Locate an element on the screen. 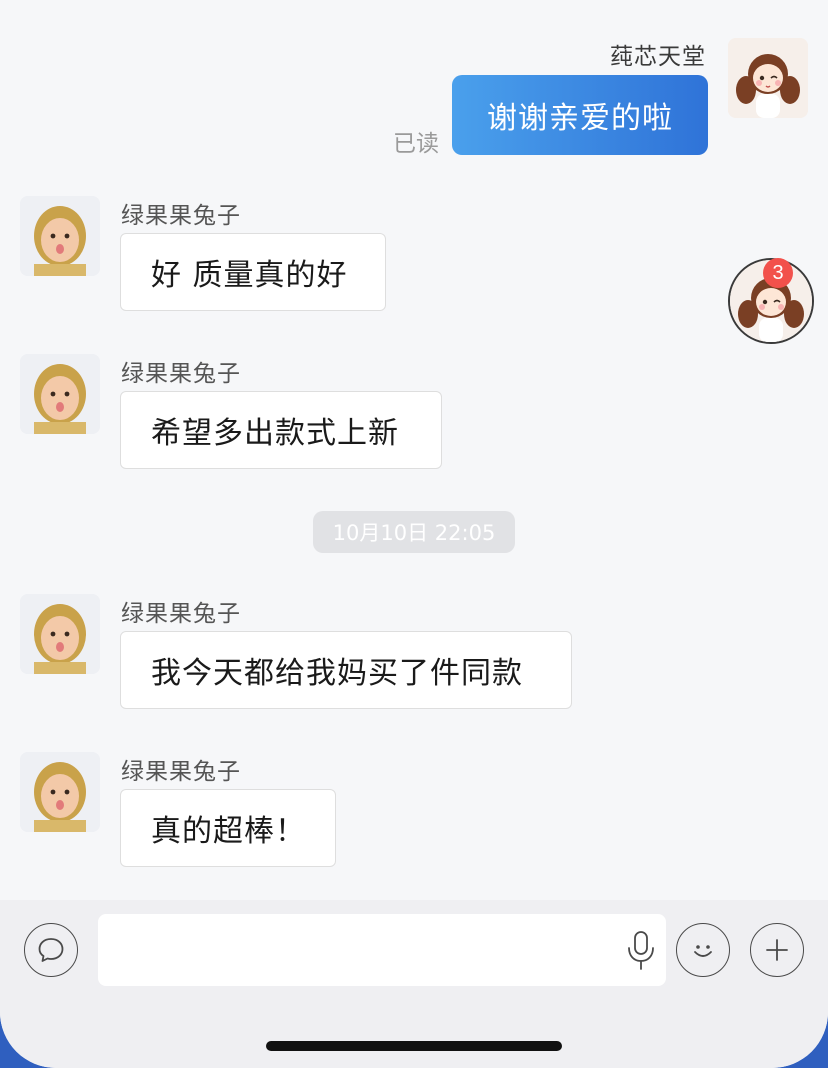  sent-message-bubble: 谢谢亲爱的啦 is located at coordinates (580, 115).